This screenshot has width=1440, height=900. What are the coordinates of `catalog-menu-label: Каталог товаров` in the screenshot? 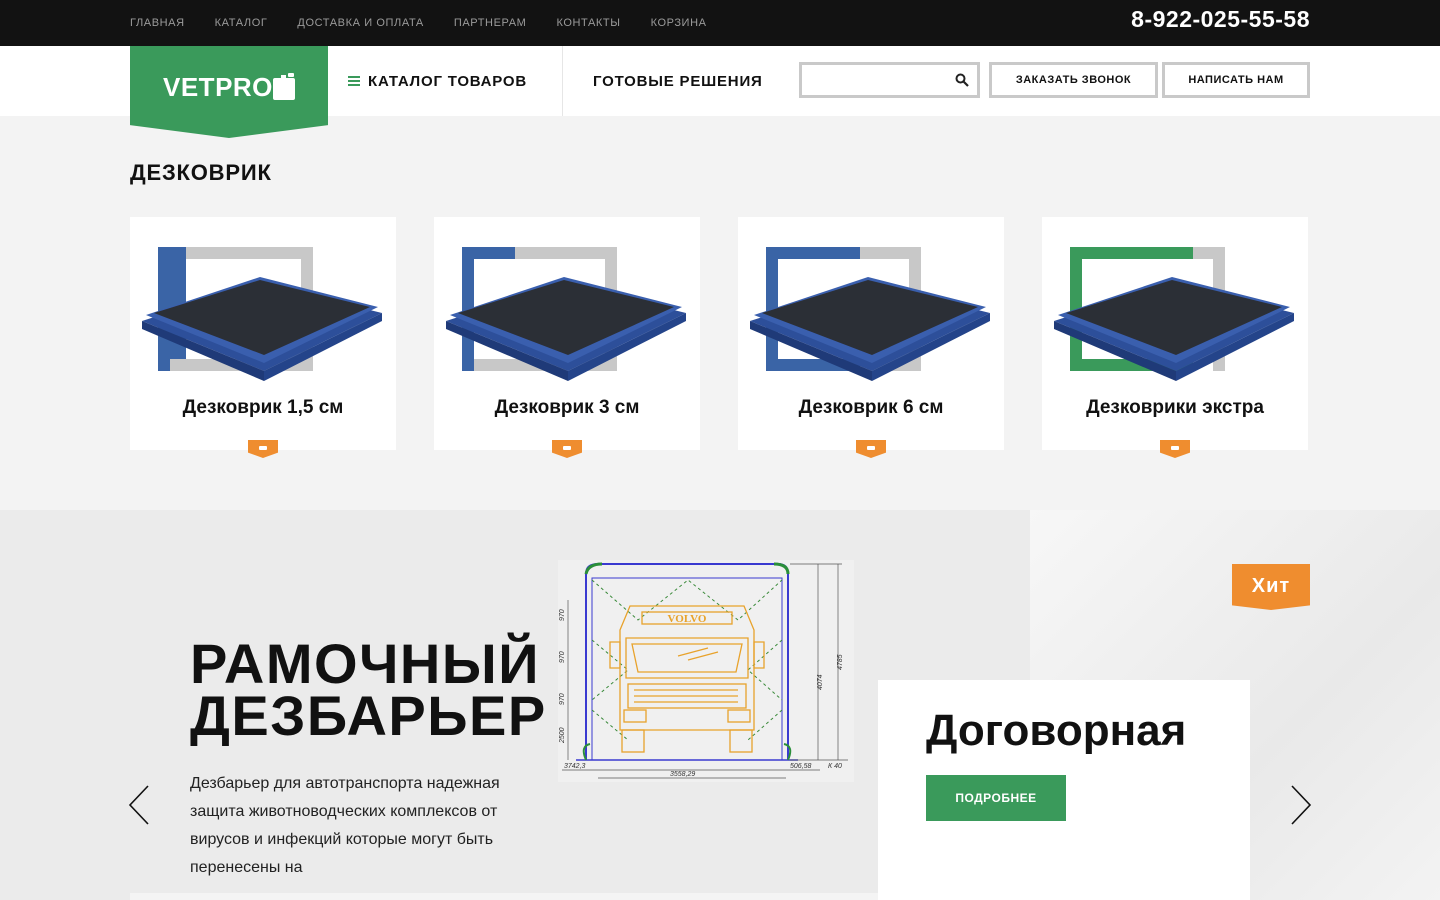 It's located at (448, 81).